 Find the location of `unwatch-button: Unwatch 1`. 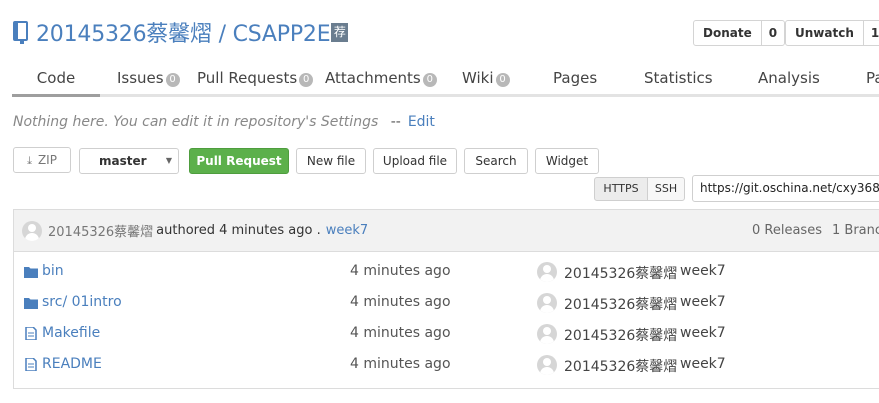

unwatch-button: Unwatch 1 is located at coordinates (832, 33).